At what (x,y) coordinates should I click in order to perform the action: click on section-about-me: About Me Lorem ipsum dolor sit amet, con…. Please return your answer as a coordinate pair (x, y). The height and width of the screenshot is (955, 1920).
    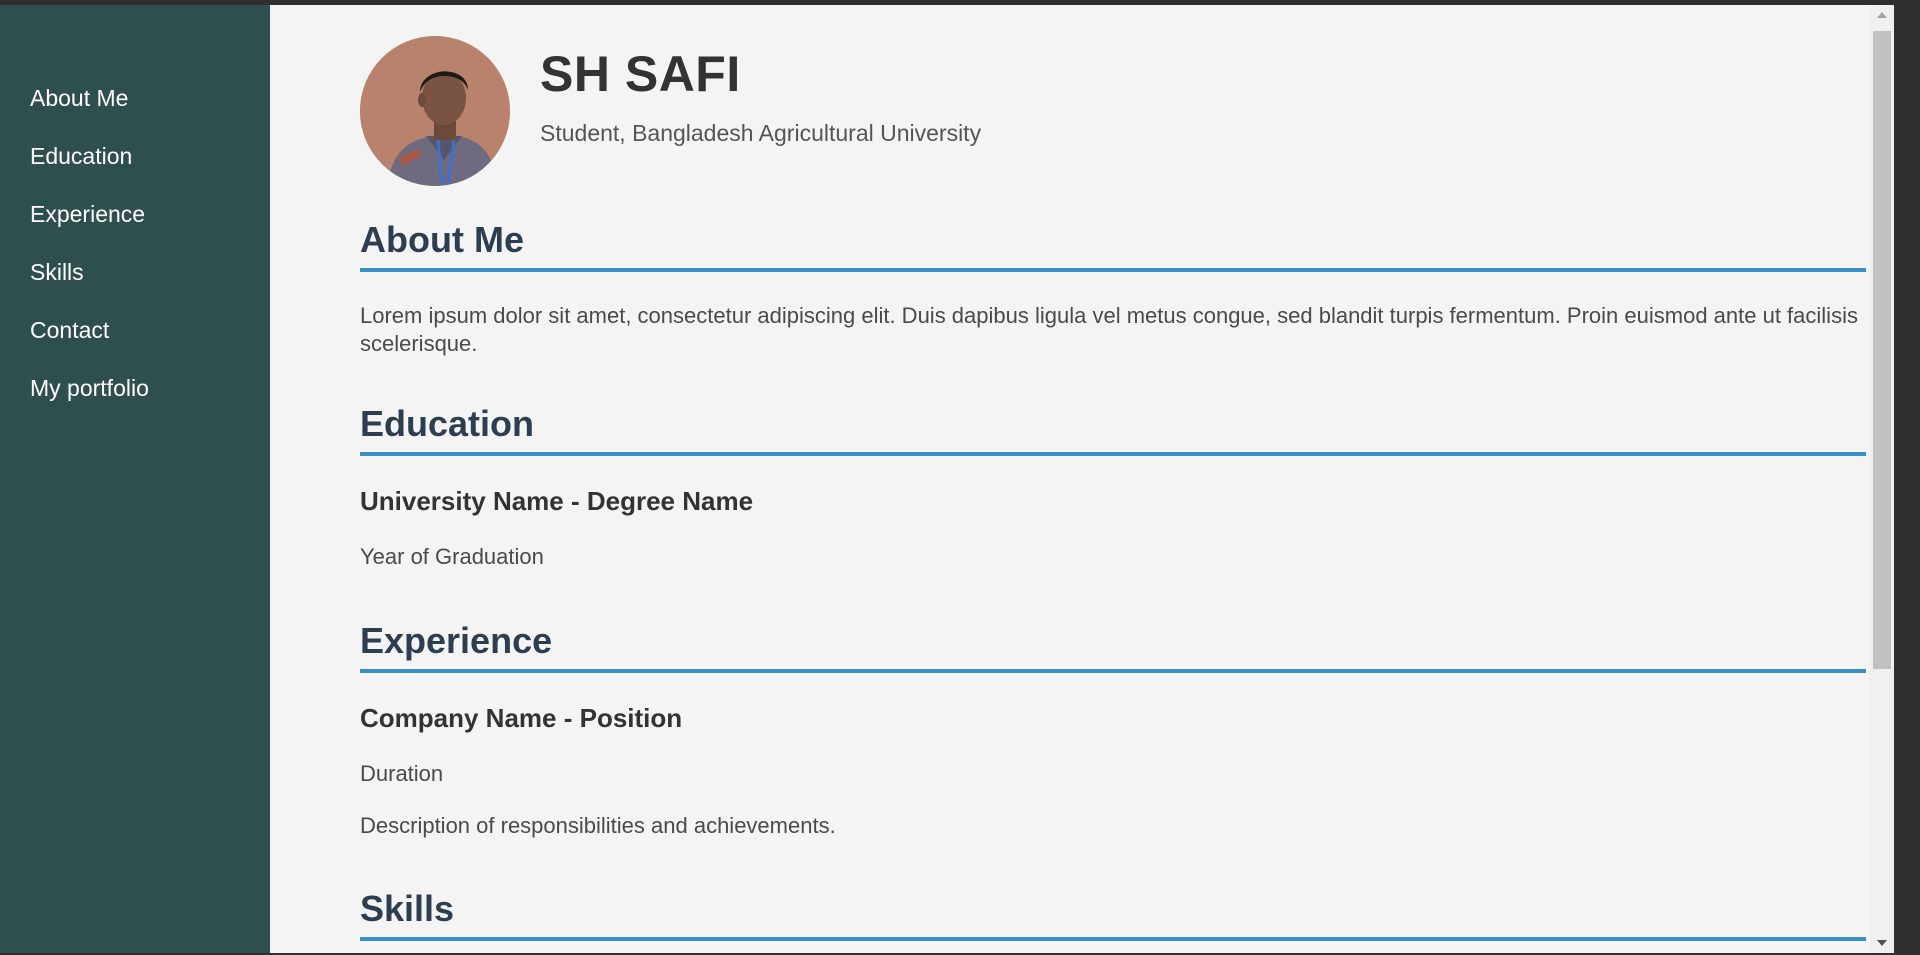
    Looking at the image, I should click on (1113, 289).